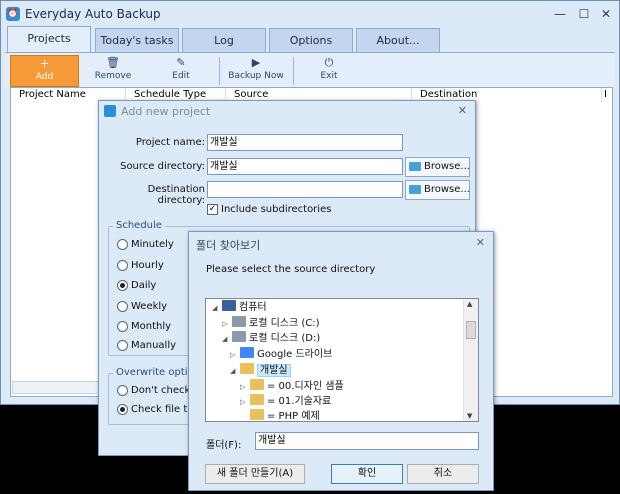  I want to click on tree-node-label: 컴퓨터, so click(253, 307).